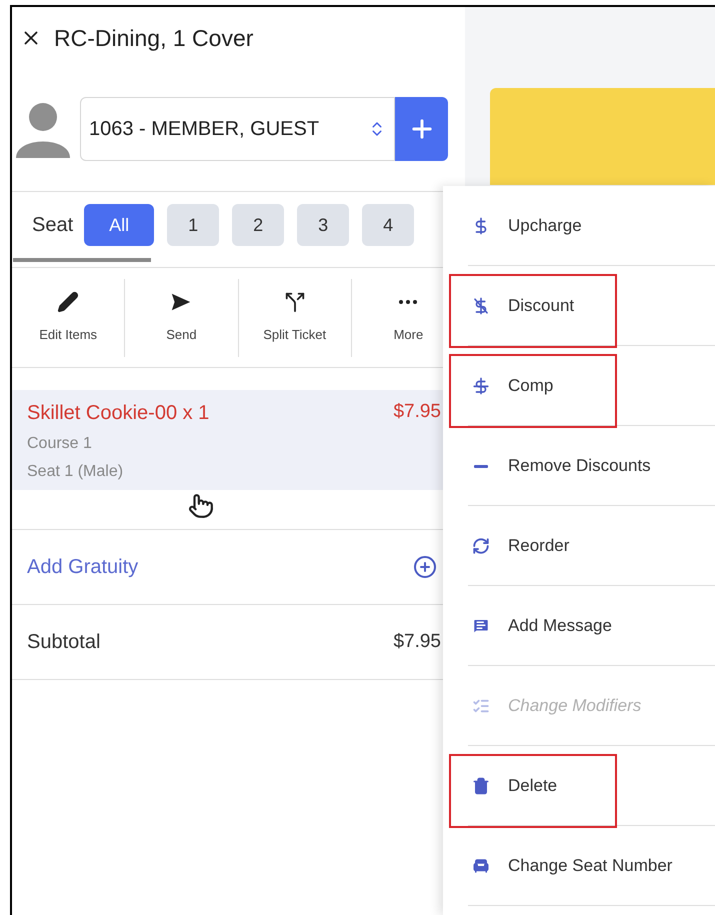  What do you see at coordinates (60, 444) in the screenshot?
I see `item-detail: Course 1` at bounding box center [60, 444].